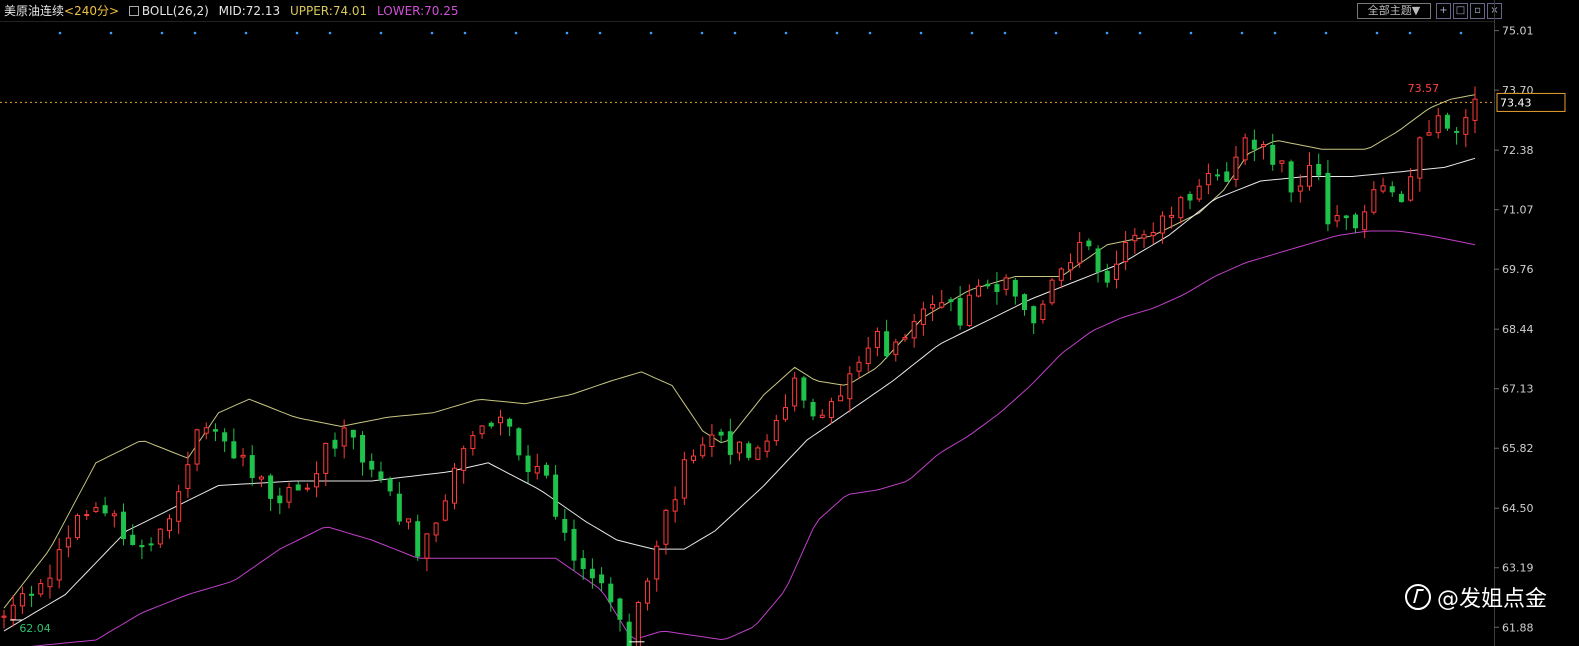 This screenshot has height=646, width=1579. What do you see at coordinates (1518, 31) in the screenshot?
I see `y-tick-label: 75.01` at bounding box center [1518, 31].